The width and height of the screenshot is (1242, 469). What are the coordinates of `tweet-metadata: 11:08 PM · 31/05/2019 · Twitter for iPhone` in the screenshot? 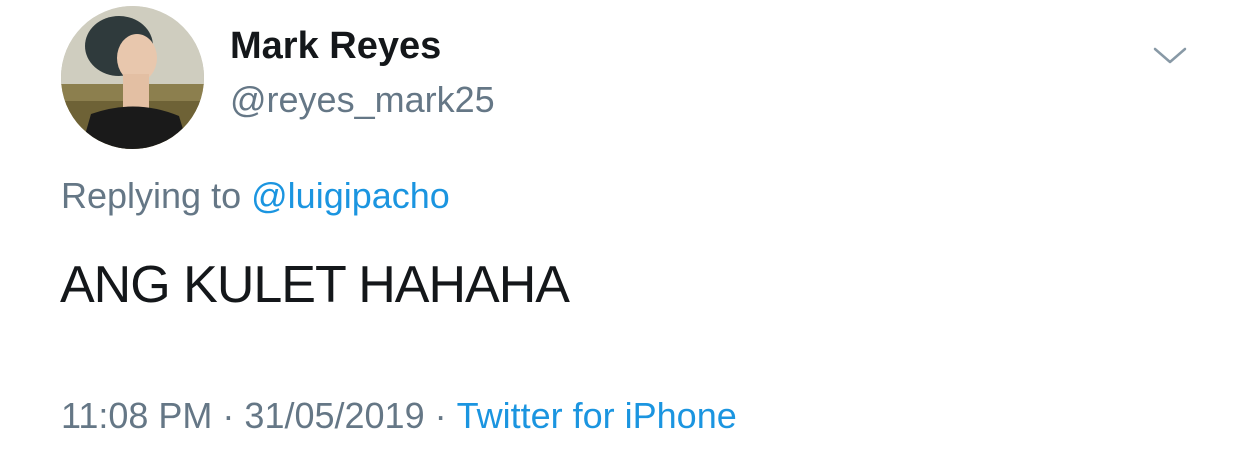 It's located at (399, 416).